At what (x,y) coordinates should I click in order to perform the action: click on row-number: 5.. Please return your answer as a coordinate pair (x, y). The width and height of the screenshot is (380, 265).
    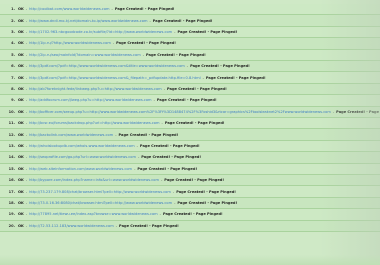
    Looking at the image, I should click on (13, 54).